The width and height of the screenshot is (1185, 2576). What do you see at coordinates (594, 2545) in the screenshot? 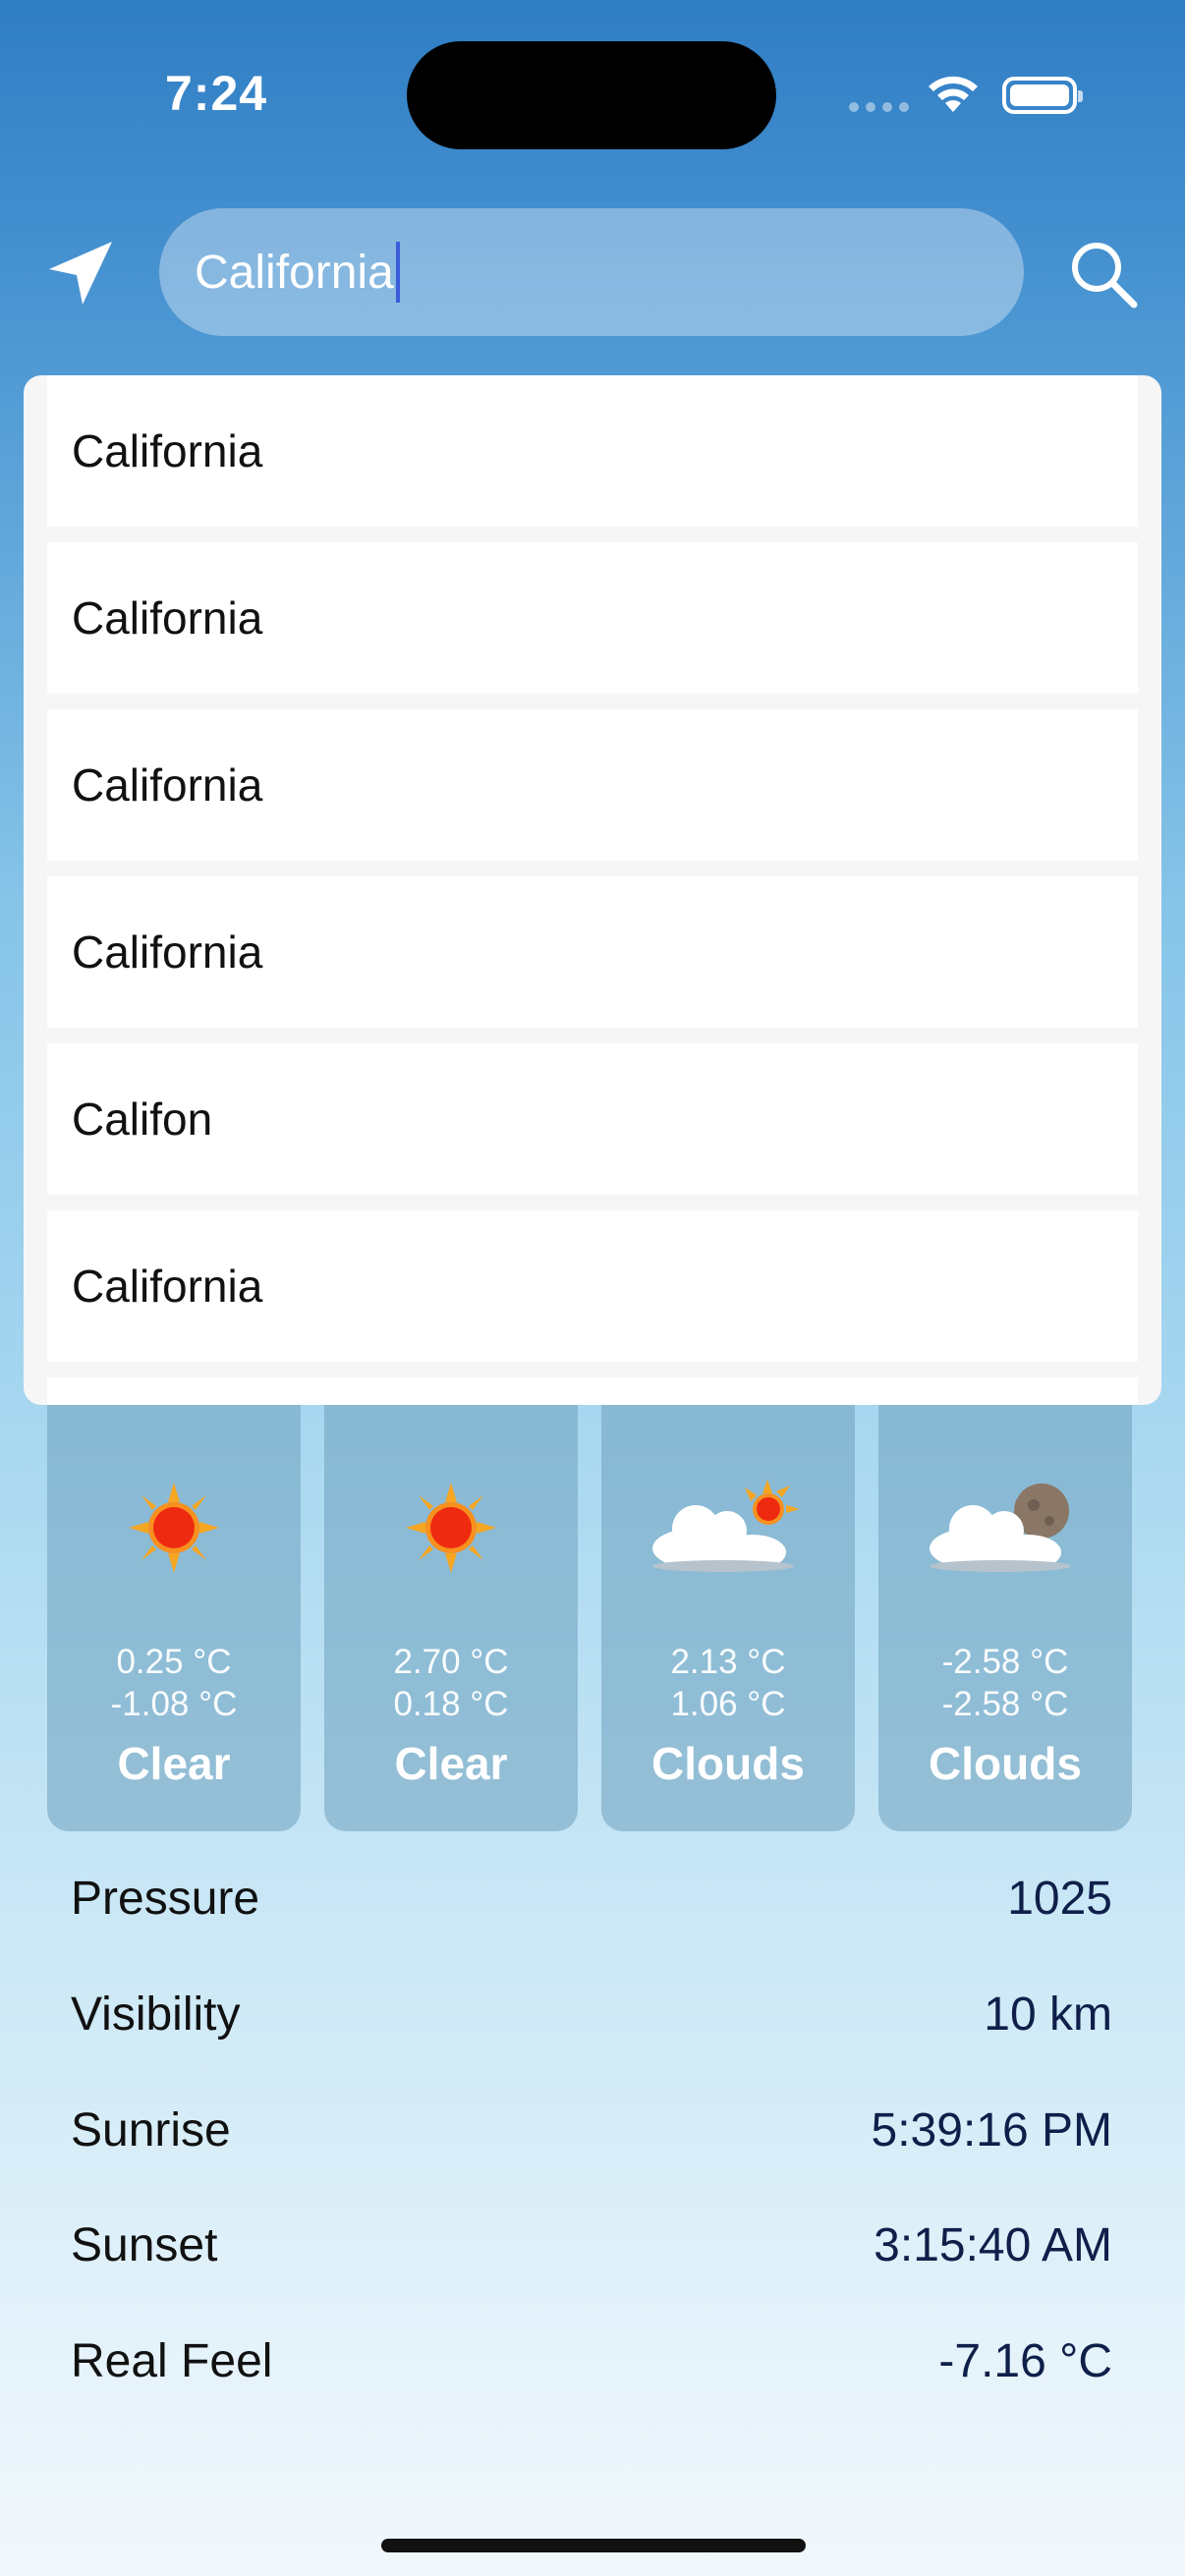
I see `home-indicator` at bounding box center [594, 2545].